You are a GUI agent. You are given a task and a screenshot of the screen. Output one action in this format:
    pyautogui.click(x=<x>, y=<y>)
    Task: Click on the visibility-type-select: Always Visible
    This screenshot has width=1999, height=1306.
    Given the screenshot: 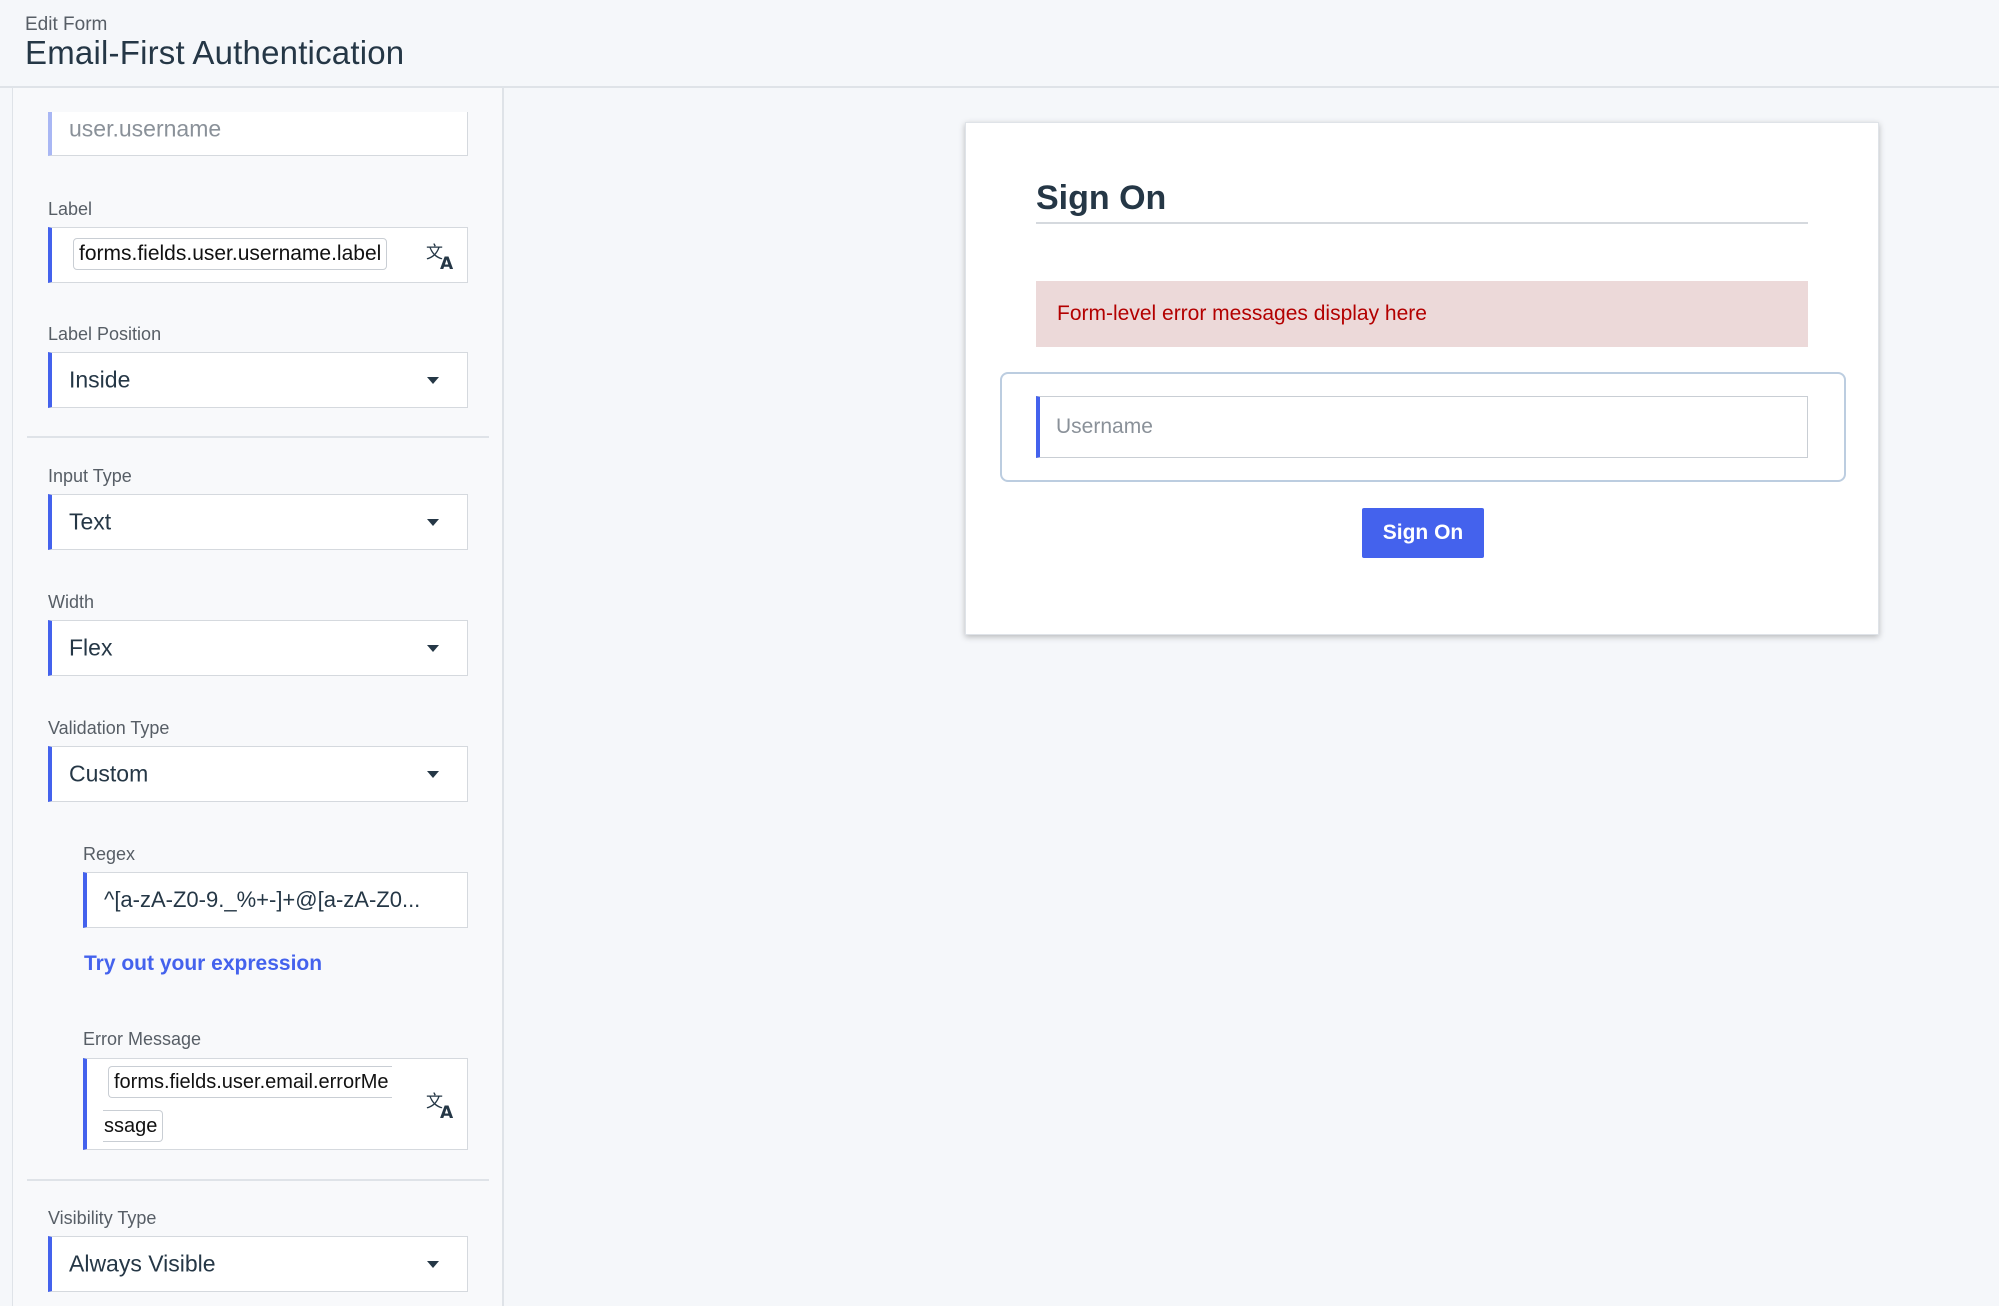 What is the action you would take?
    pyautogui.click(x=258, y=1264)
    